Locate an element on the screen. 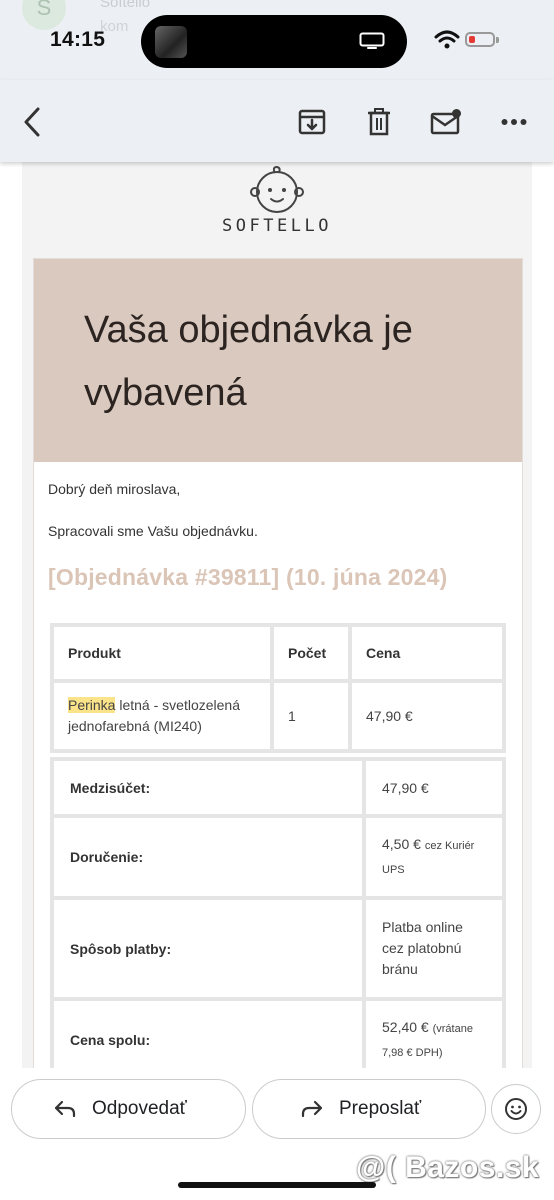  table-row: Doručenie: 4,50 € cez Kuriér UPS is located at coordinates (278, 857).